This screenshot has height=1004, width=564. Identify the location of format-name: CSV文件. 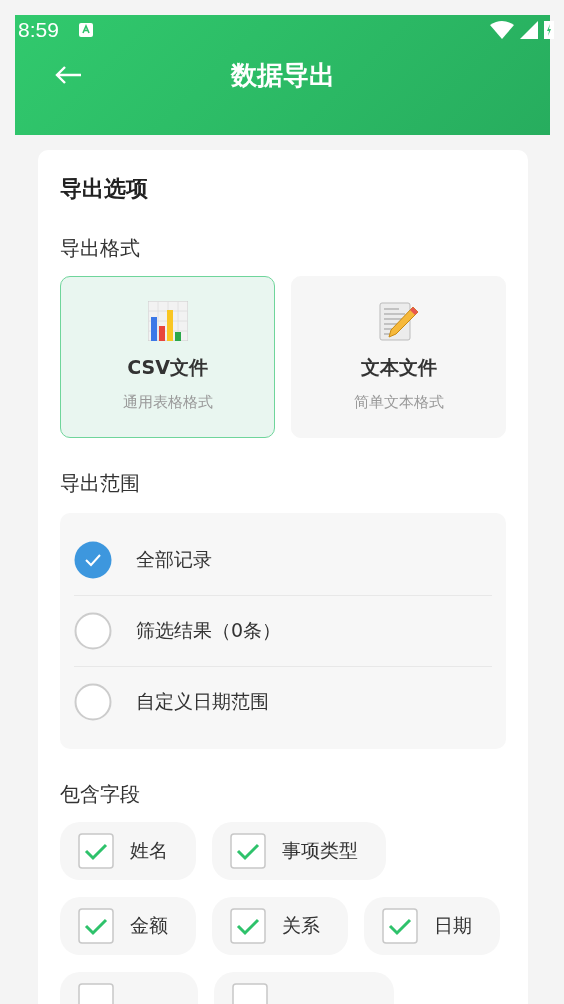
(167, 367).